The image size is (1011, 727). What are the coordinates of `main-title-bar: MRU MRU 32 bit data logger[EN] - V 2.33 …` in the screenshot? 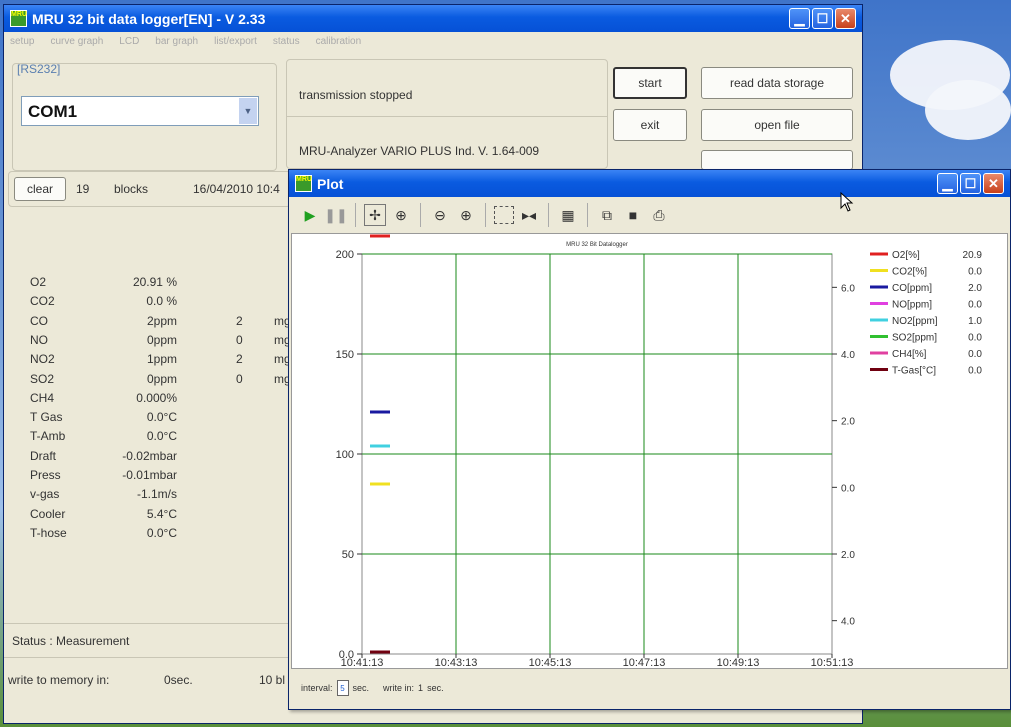 It's located at (433, 18).